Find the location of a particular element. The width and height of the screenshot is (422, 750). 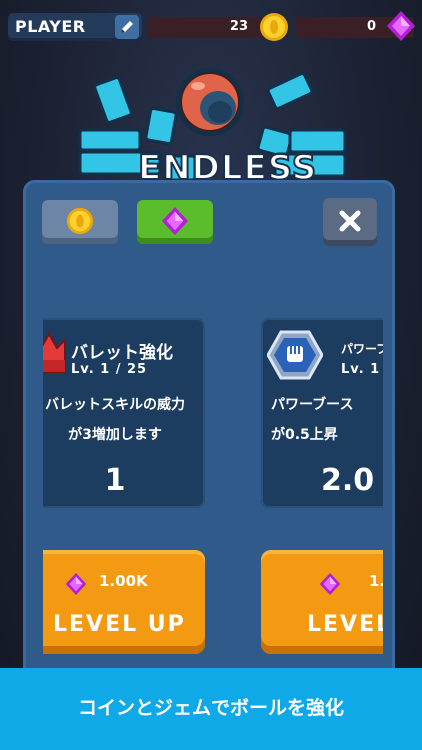

level-up-label: LEVEL UP is located at coordinates (119, 624).